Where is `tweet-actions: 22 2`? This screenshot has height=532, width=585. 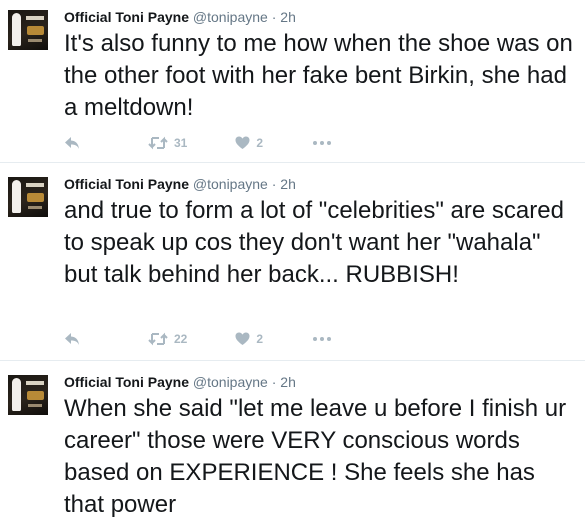
tweet-actions: 22 2 is located at coordinates (212, 339).